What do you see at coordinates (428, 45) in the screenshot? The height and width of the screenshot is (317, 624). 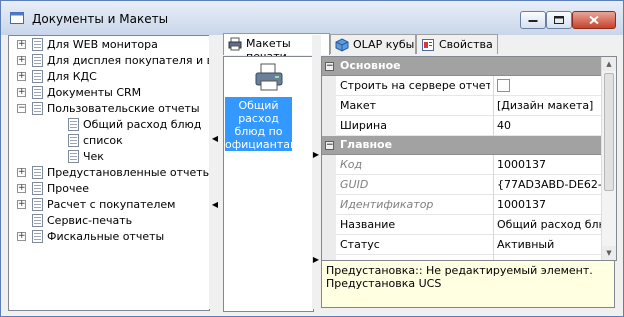 I see `properties-icon` at bounding box center [428, 45].